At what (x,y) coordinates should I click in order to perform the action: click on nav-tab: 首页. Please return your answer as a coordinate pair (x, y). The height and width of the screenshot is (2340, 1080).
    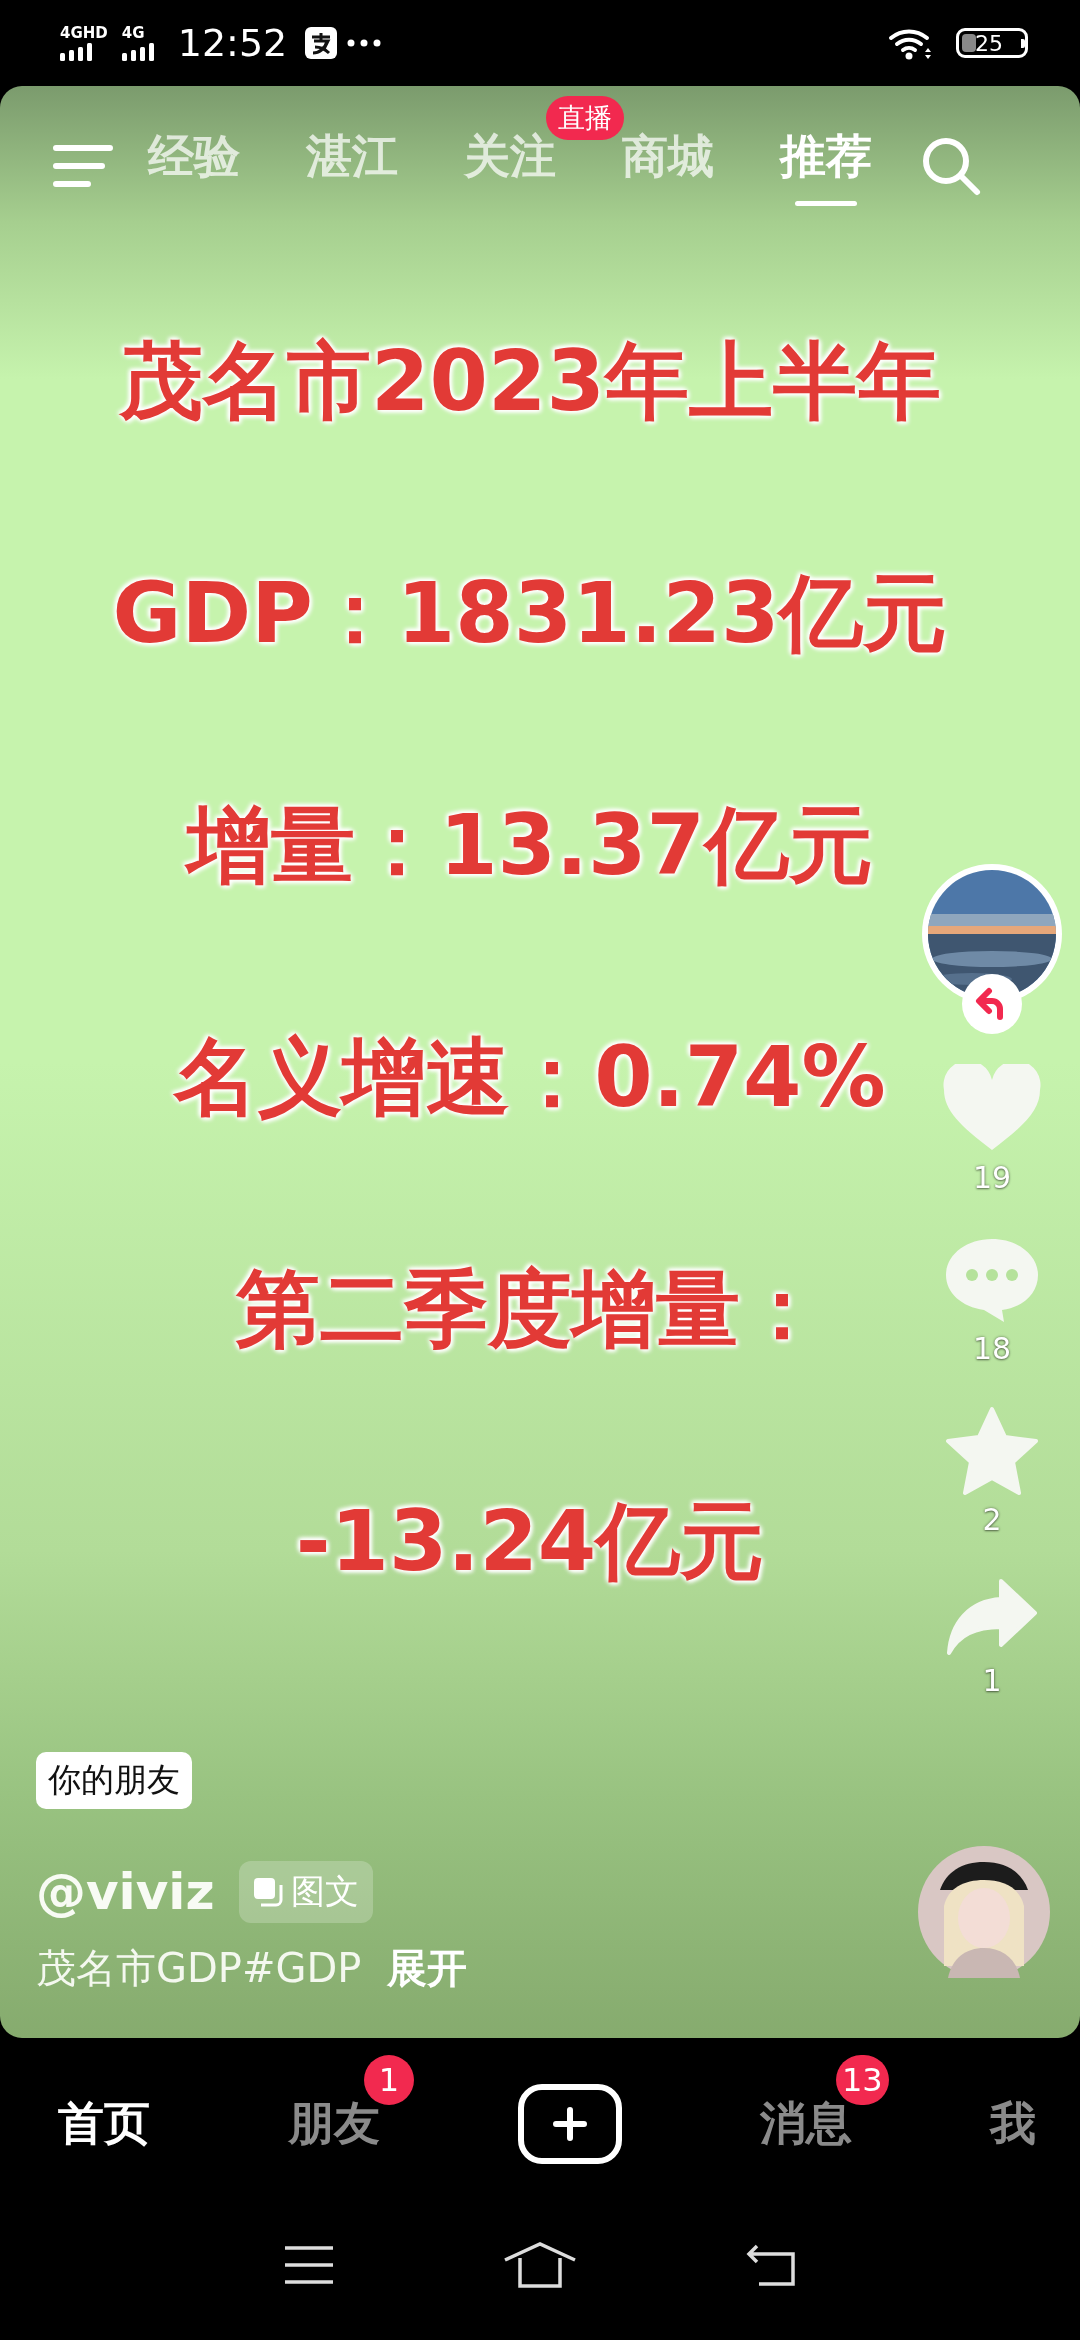
    Looking at the image, I should click on (104, 2124).